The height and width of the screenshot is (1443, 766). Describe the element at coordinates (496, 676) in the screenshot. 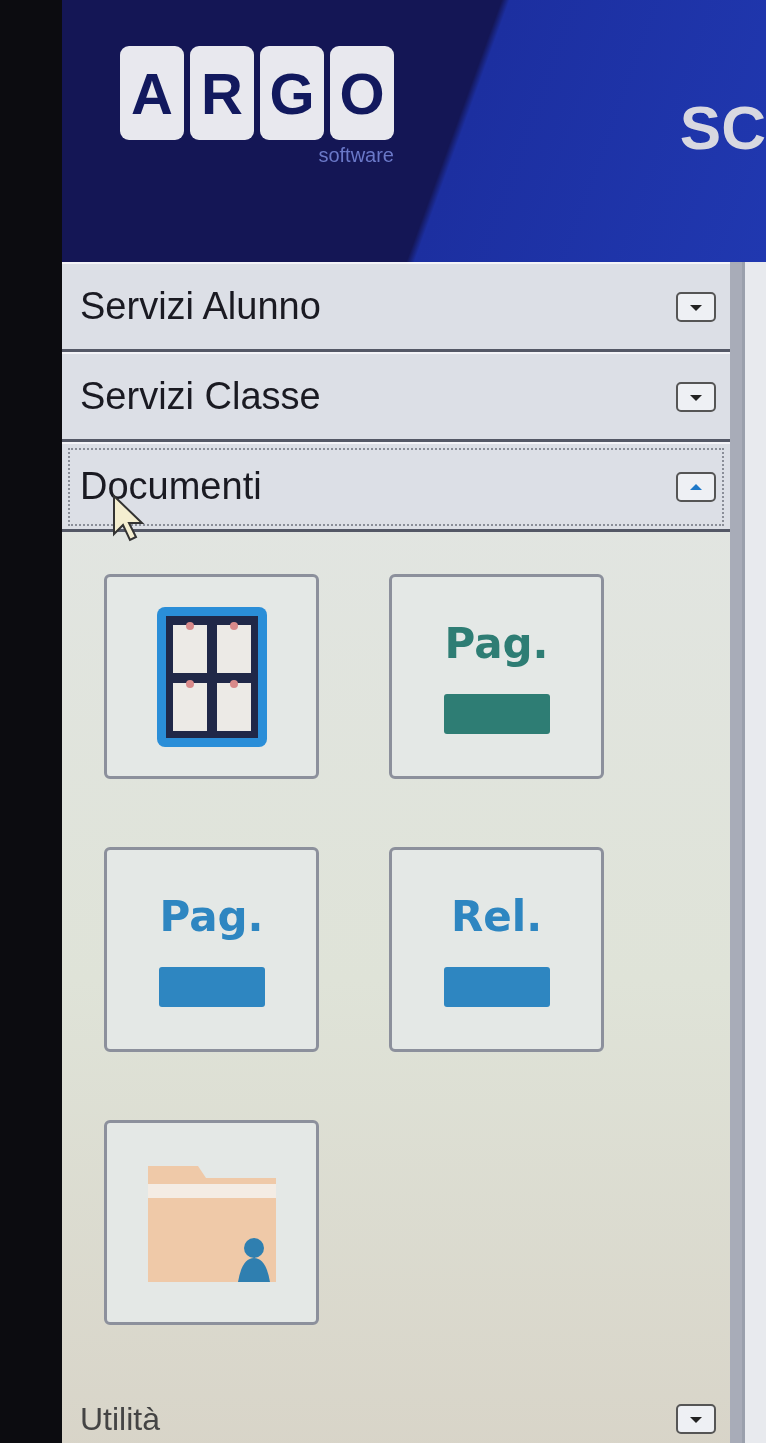

I see `document-tile: Pag.` at that location.